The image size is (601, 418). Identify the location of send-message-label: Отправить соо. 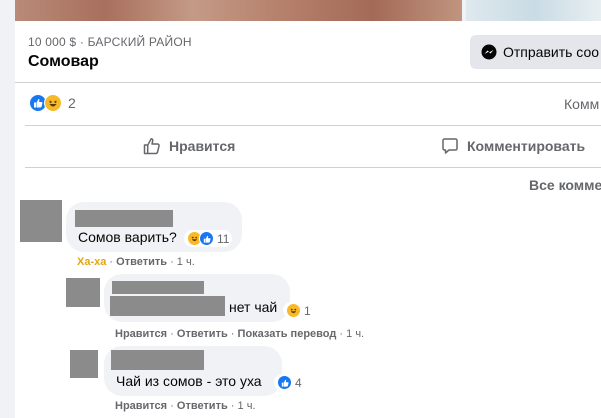
(551, 52).